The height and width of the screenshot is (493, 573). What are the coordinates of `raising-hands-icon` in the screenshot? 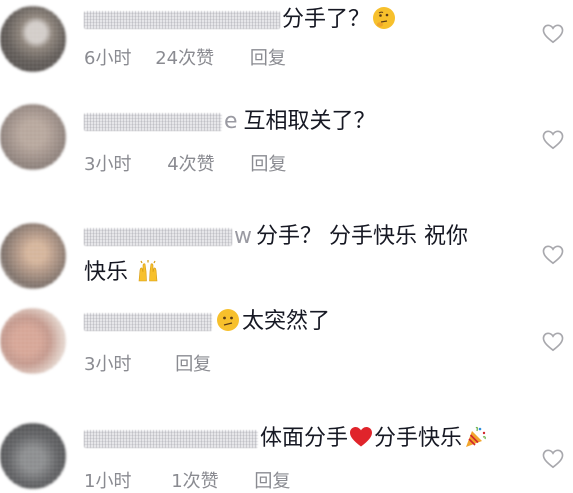 It's located at (148, 271).